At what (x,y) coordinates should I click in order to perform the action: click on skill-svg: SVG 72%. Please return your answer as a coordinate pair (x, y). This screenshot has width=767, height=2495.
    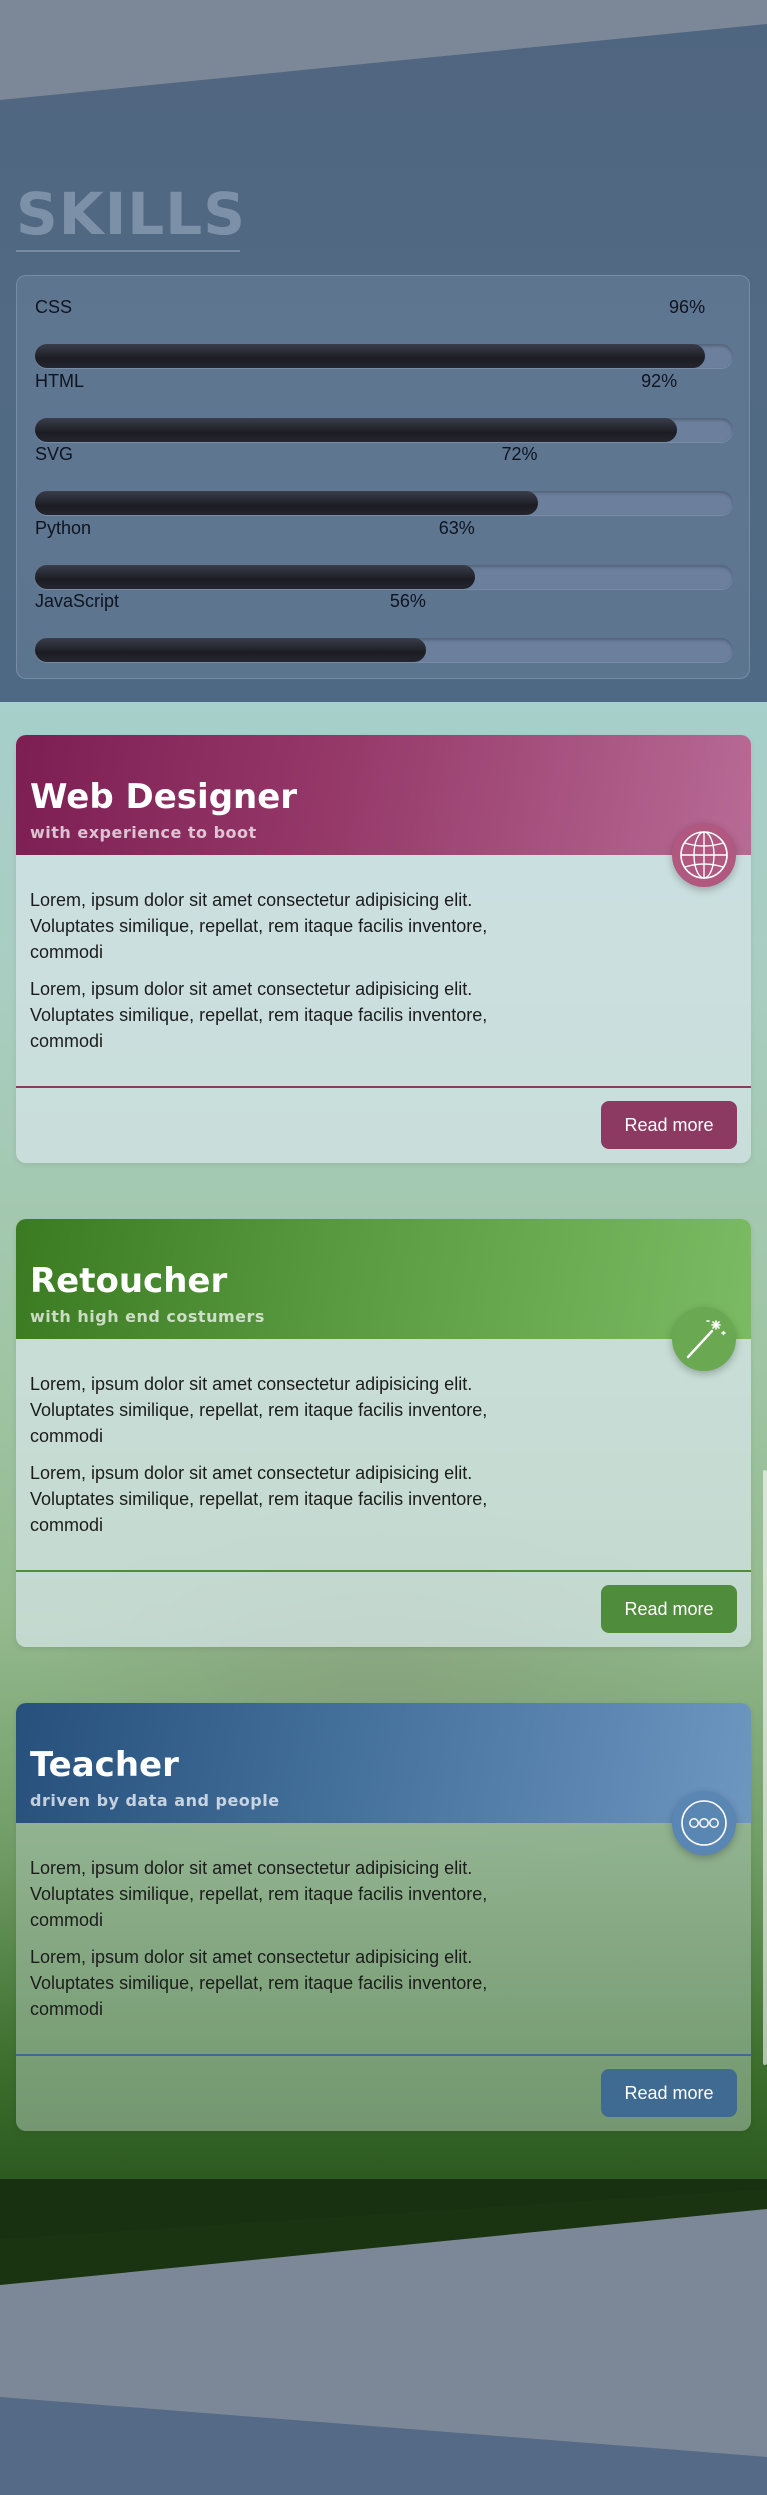
    Looking at the image, I should click on (384, 479).